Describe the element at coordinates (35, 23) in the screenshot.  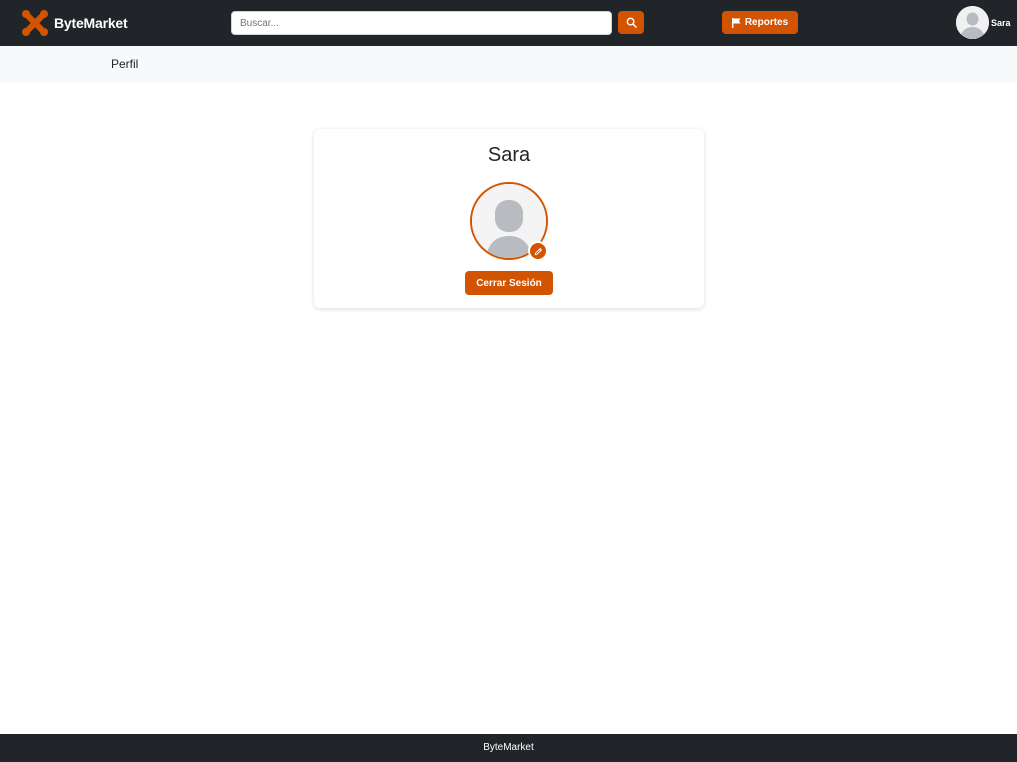
I see `x-logo-icon` at that location.